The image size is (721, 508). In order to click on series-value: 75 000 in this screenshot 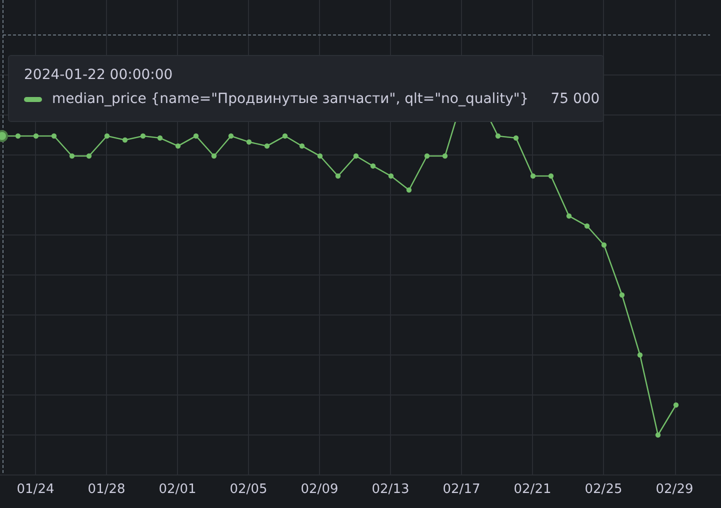, I will do `click(575, 99)`.